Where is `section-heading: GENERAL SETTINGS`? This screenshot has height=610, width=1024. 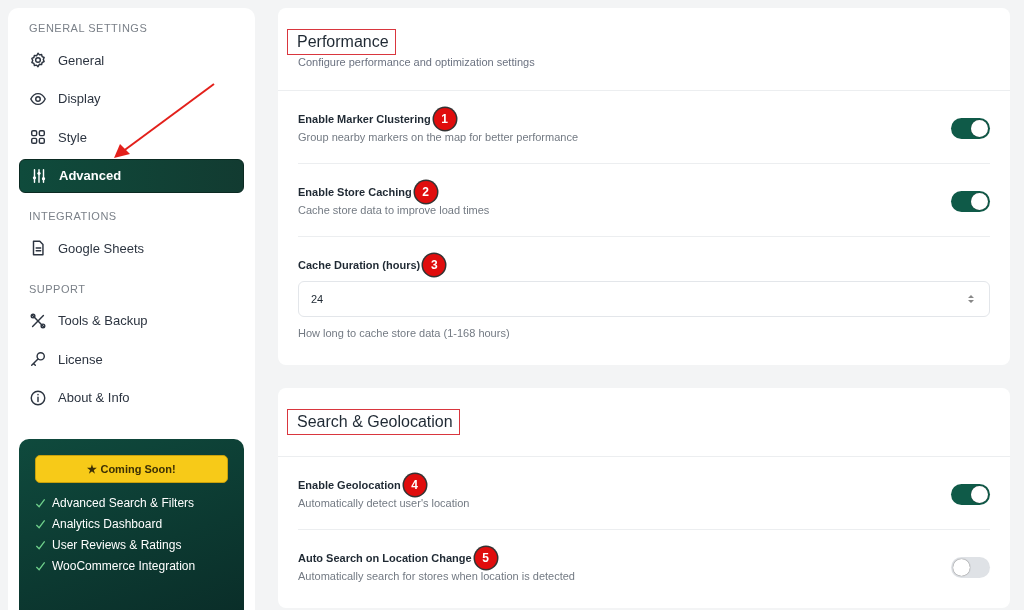 section-heading: GENERAL SETTINGS is located at coordinates (88, 28).